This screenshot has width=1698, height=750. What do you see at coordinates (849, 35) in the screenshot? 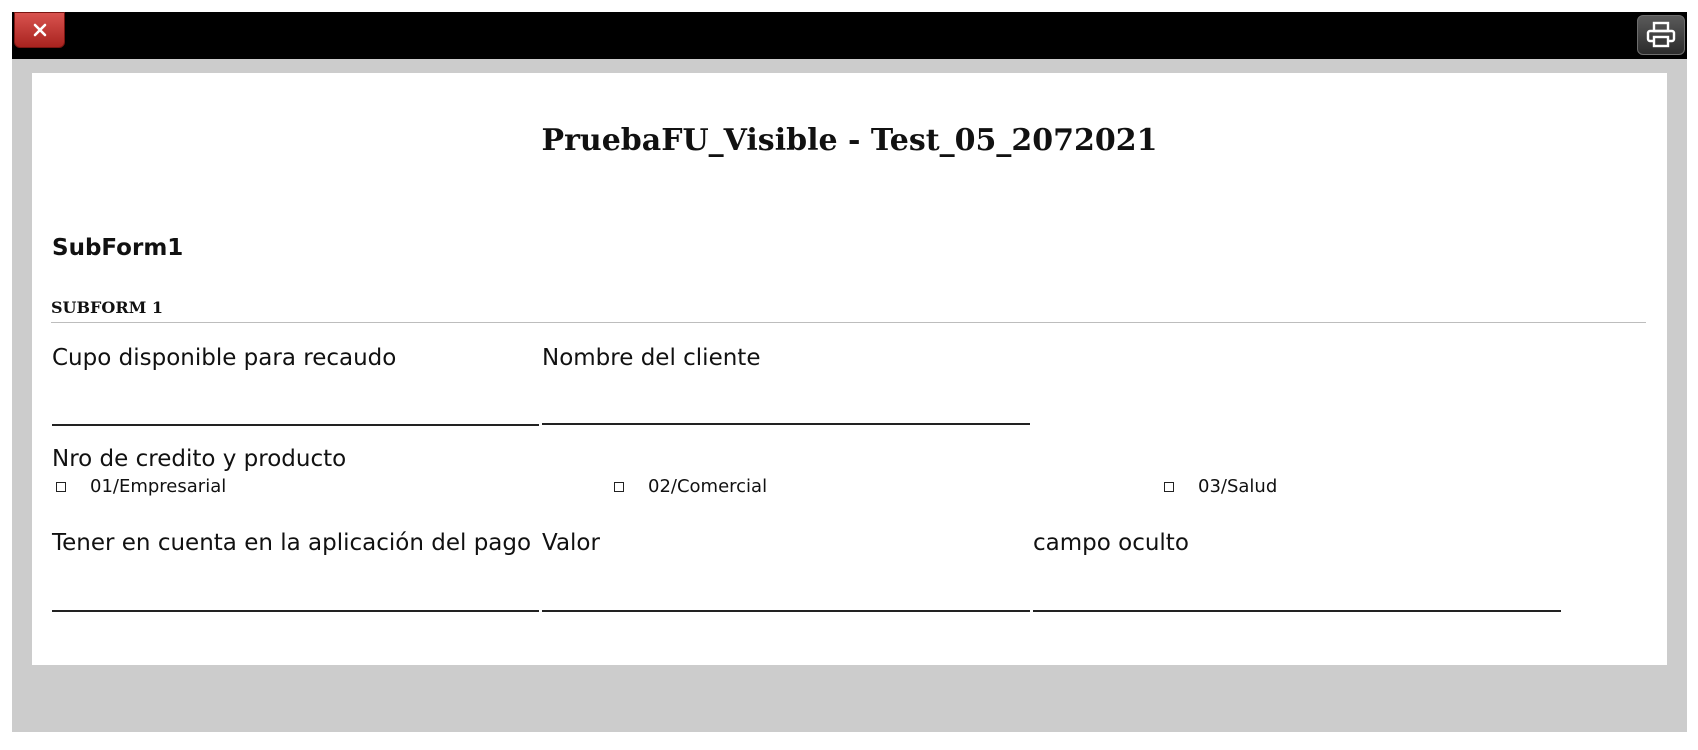
I see `toolbar` at bounding box center [849, 35].